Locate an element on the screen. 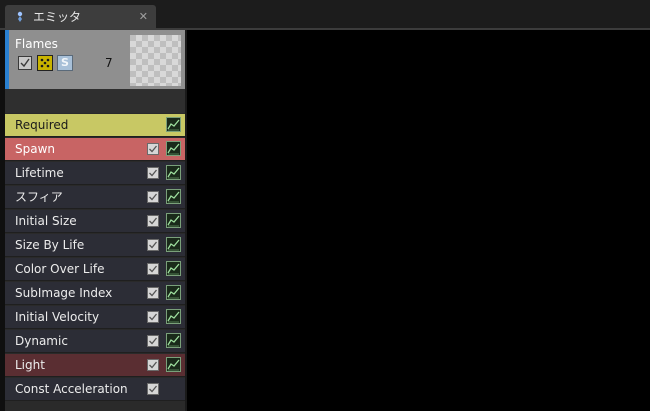 The image size is (650, 411). solo-button: S is located at coordinates (65, 63).